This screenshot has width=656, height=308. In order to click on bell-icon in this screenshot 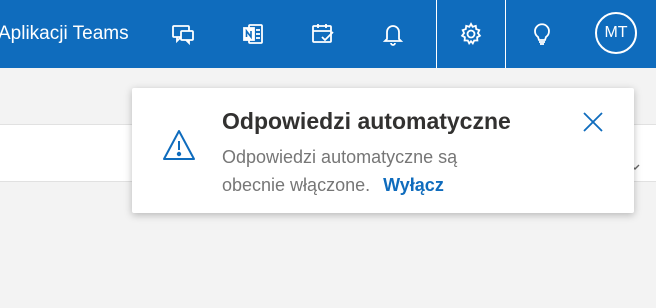, I will do `click(393, 34)`.